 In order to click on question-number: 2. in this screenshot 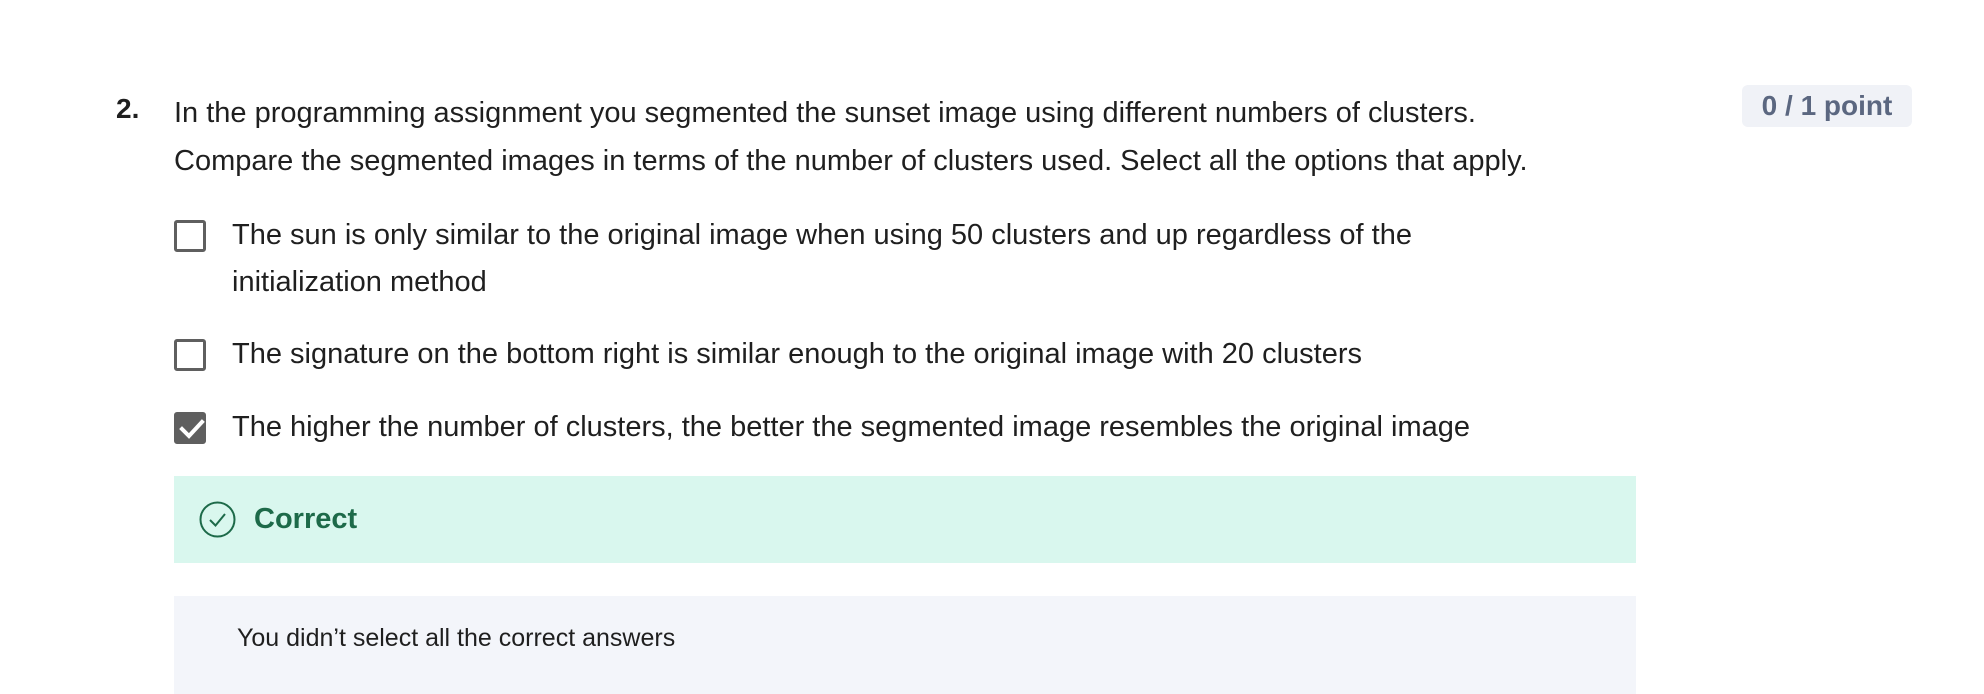, I will do `click(128, 108)`.